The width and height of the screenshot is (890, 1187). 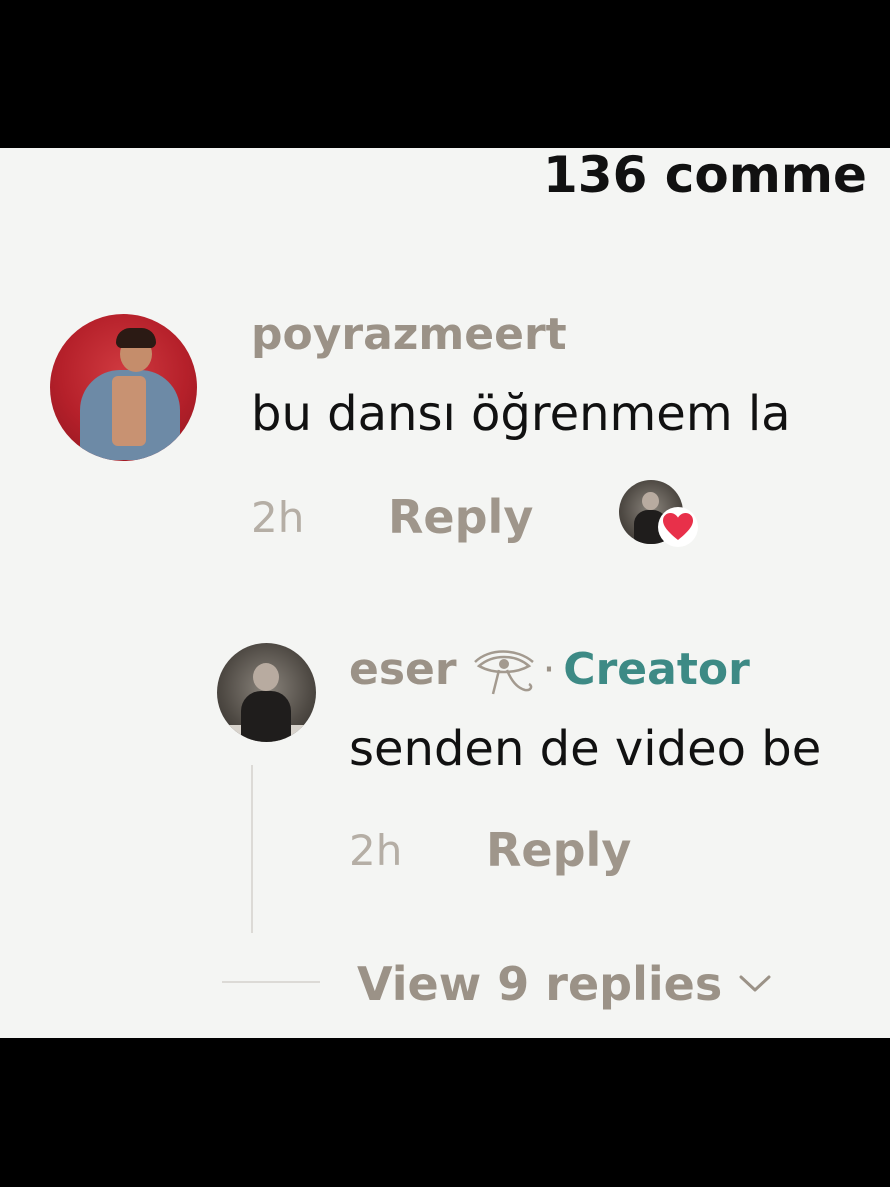 What do you see at coordinates (656, 669) in the screenshot?
I see `creator-badge: Creator` at bounding box center [656, 669].